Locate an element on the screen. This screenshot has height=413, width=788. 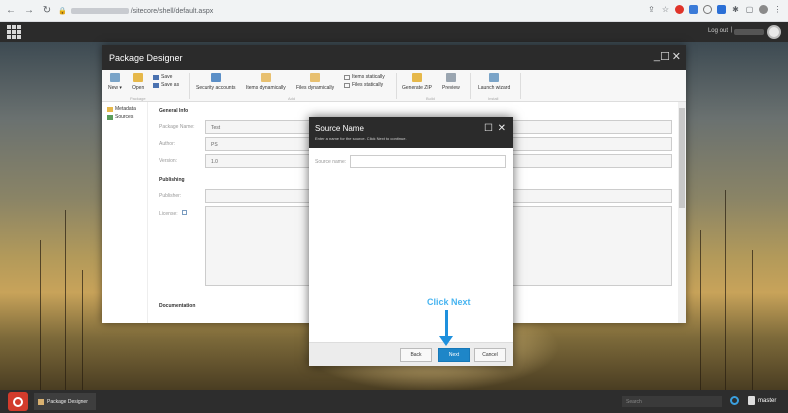
save-button: Save is located at coordinates (162, 77).